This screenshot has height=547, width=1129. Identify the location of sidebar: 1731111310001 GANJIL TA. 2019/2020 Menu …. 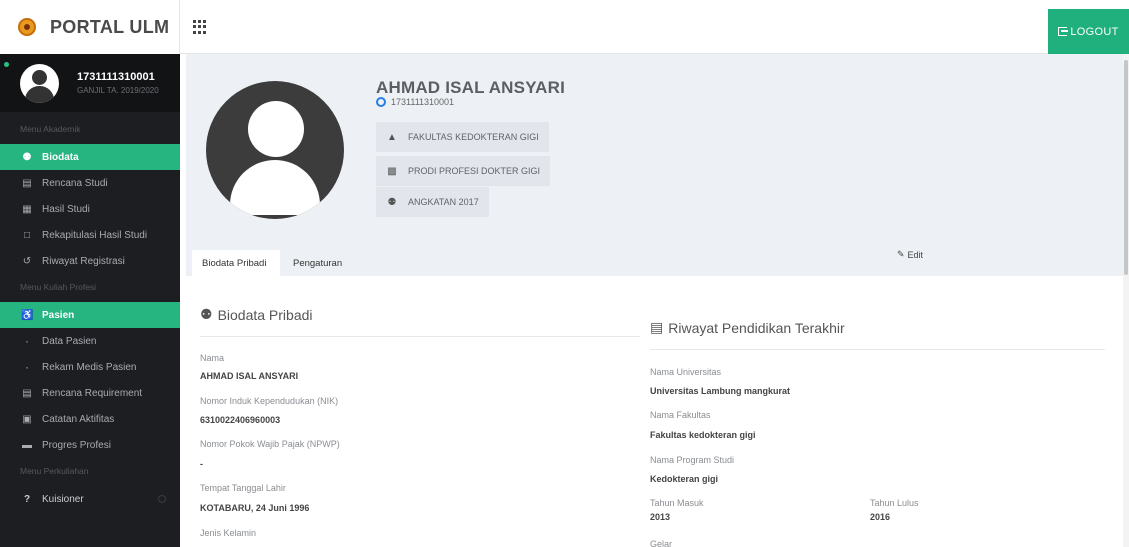
(90, 300).